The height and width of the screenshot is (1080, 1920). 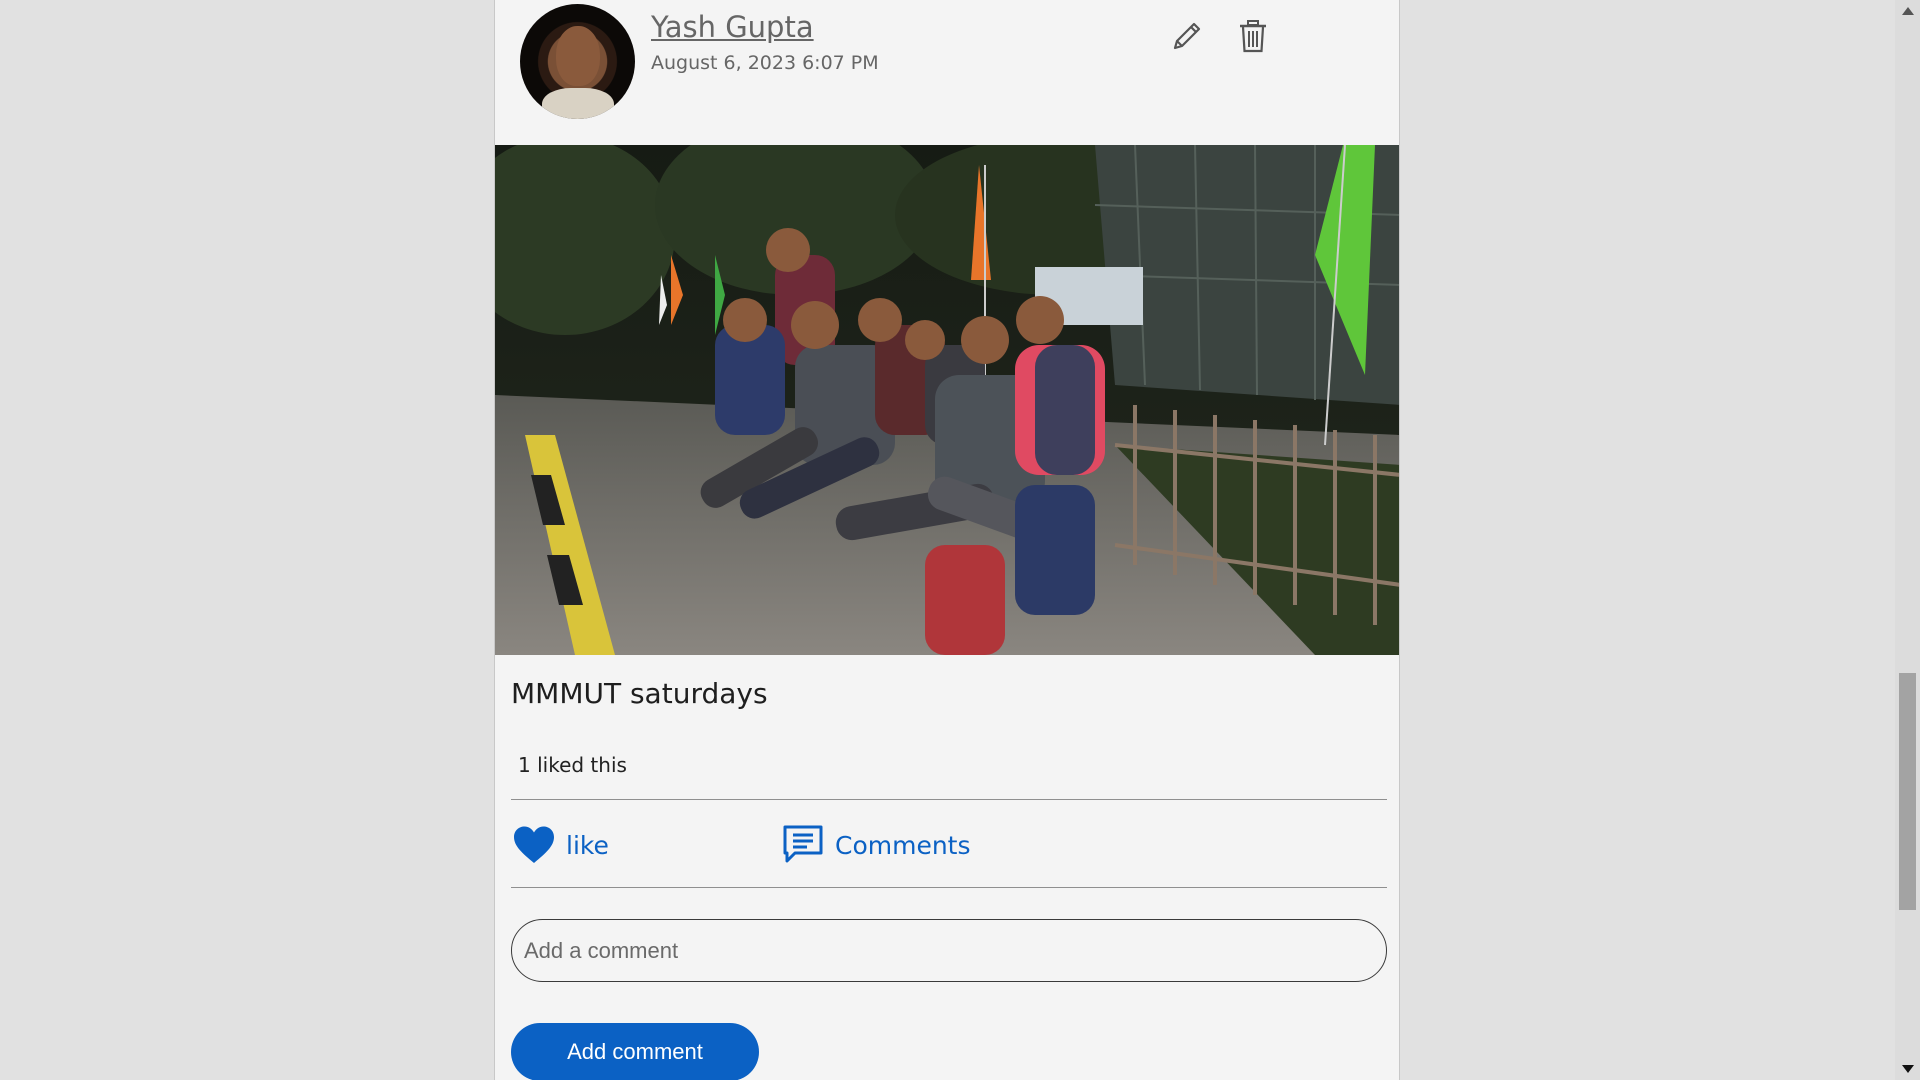 I want to click on comment-icon, so click(x=803, y=844).